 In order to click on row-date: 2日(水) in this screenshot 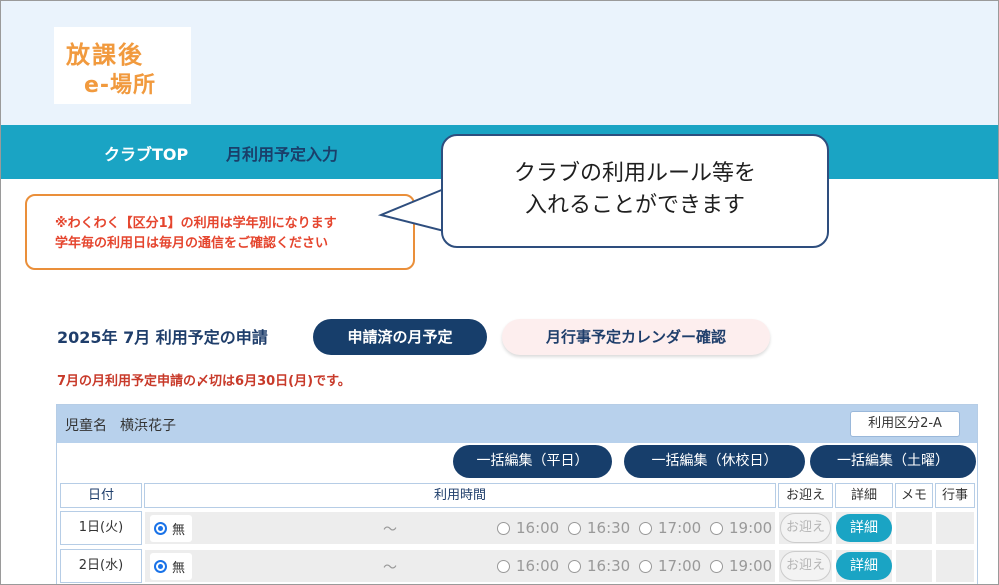, I will do `click(101, 566)`.